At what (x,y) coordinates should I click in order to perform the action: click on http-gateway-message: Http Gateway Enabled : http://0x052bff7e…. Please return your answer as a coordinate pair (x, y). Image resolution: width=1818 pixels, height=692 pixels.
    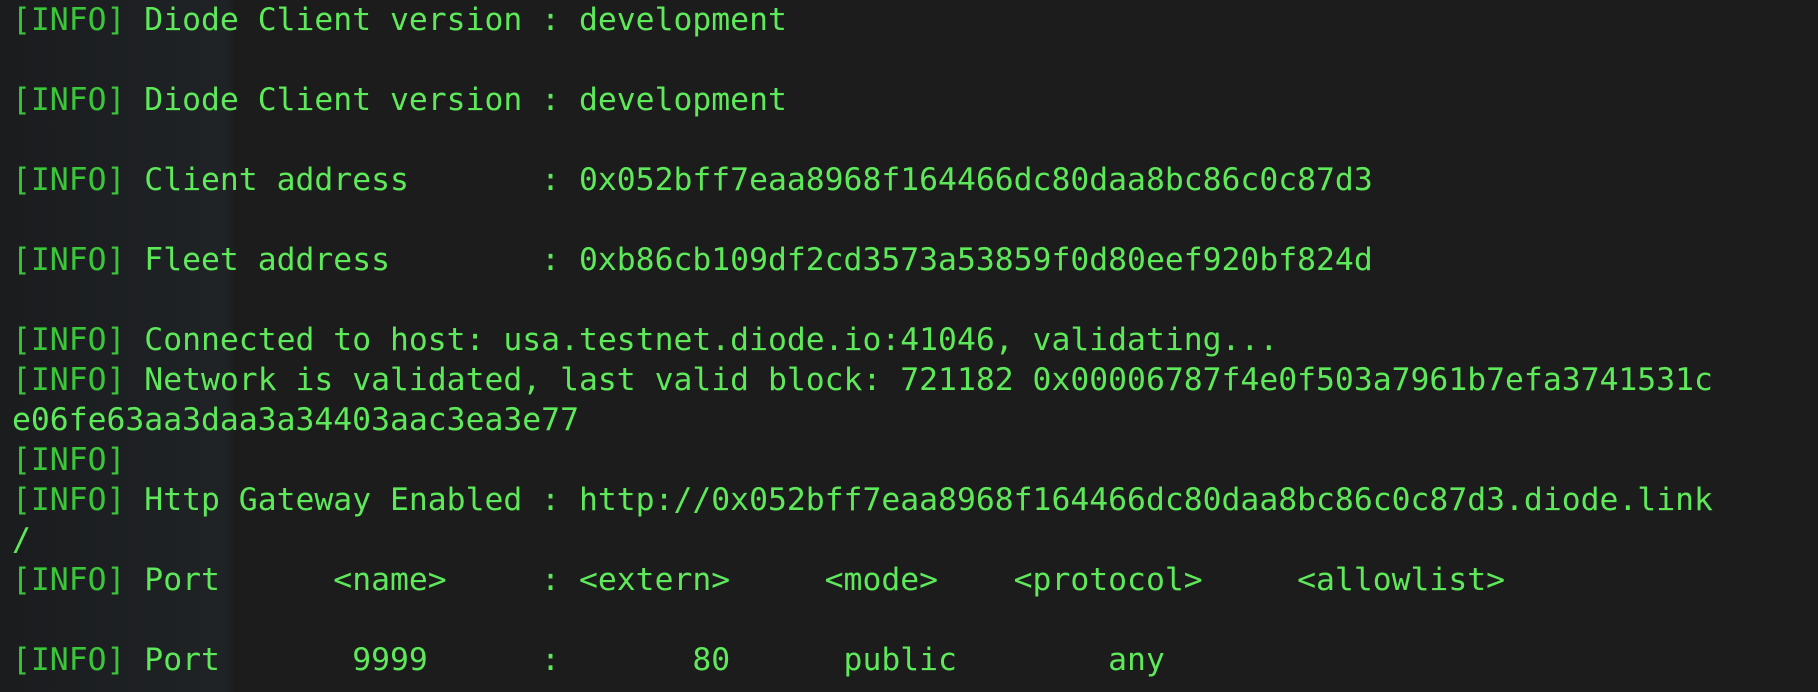
    Looking at the image, I should click on (919, 500).